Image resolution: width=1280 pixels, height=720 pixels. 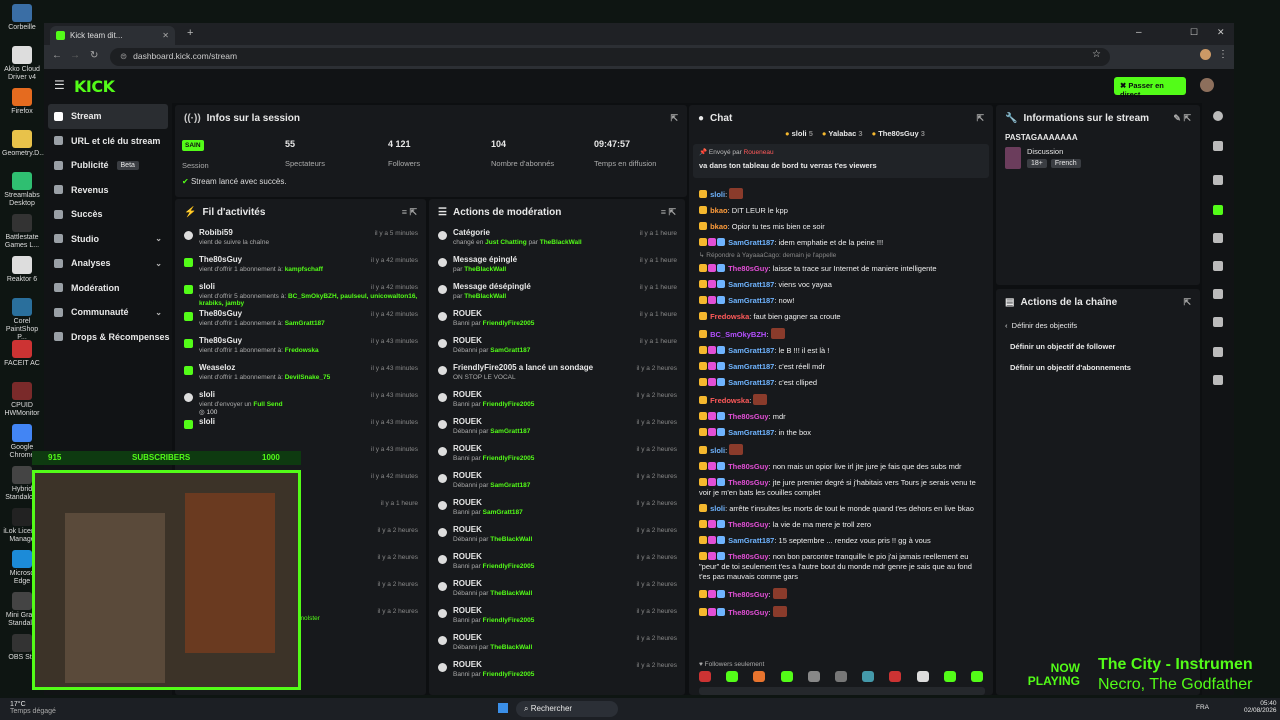 What do you see at coordinates (567, 709) in the screenshot?
I see `taskbar-search: ⌕ Rechercher` at bounding box center [567, 709].